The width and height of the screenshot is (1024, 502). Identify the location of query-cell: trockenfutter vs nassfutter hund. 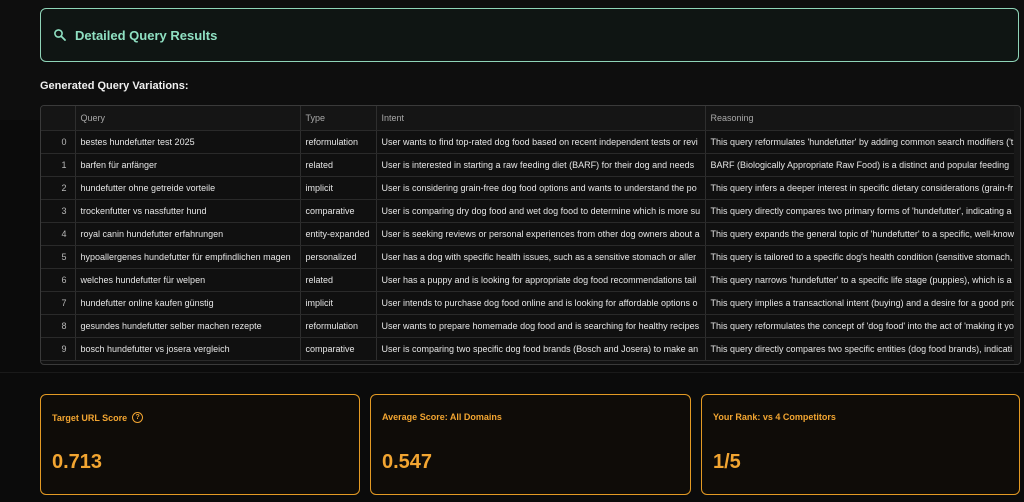
(188, 211).